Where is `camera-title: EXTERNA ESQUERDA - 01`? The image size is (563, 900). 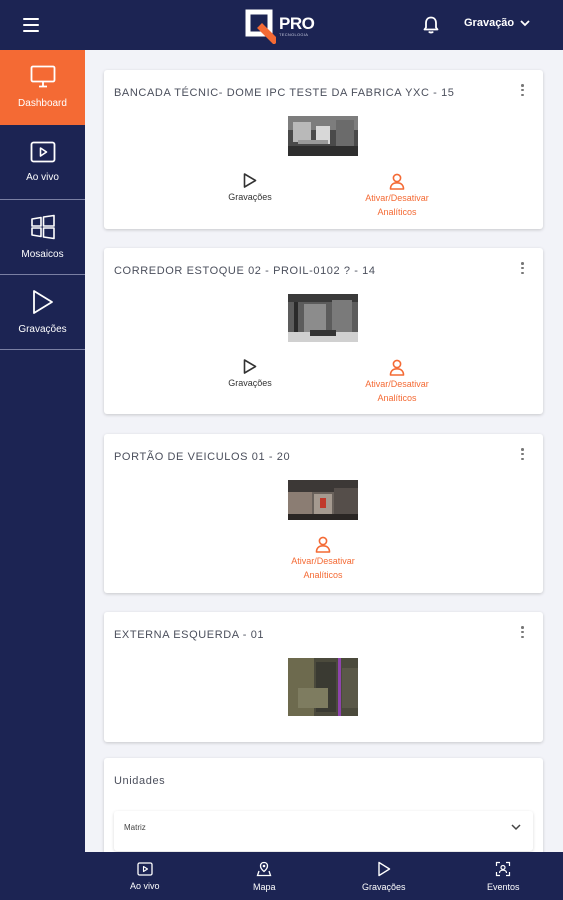 camera-title: EXTERNA ESQUERDA - 01 is located at coordinates (189, 635).